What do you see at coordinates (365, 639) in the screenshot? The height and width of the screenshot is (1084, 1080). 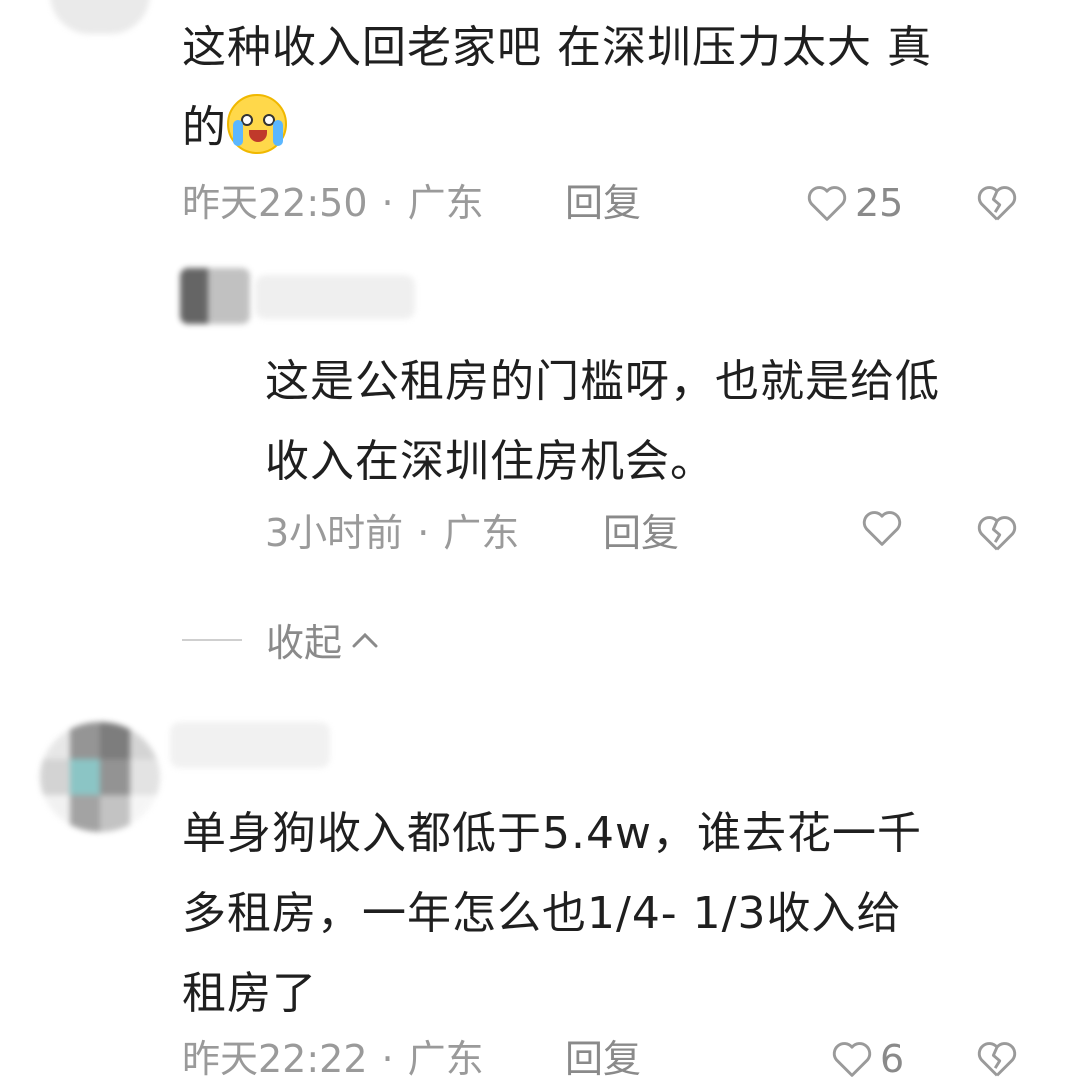 I see `chevron-up-icon` at bounding box center [365, 639].